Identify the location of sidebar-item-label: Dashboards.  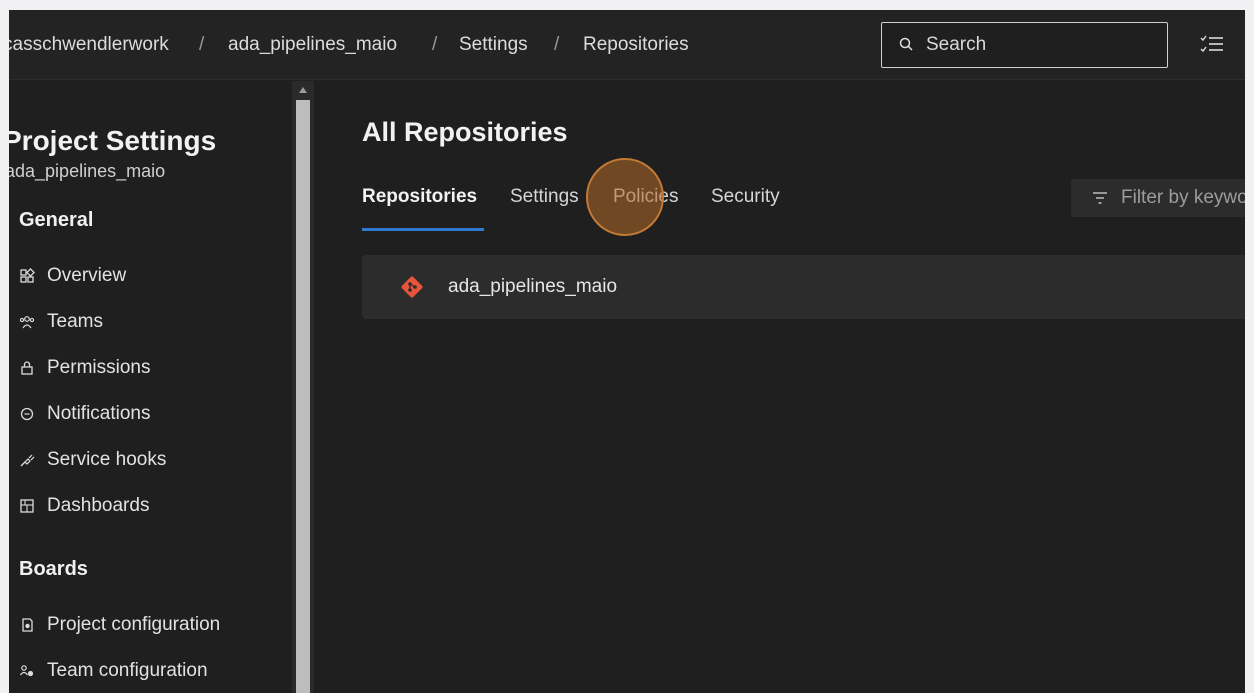
(98, 505).